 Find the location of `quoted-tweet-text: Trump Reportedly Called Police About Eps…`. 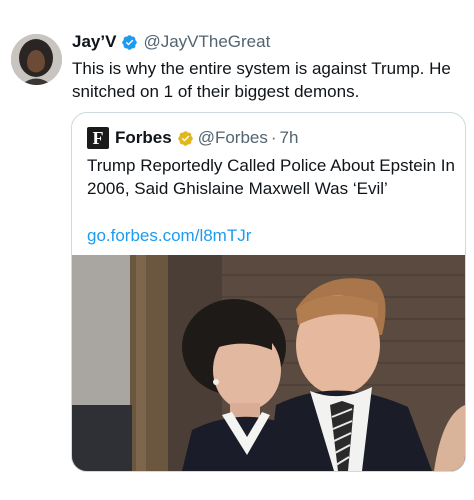

quoted-tweet-text: Trump Reportedly Called Police About Eps… is located at coordinates (271, 177).